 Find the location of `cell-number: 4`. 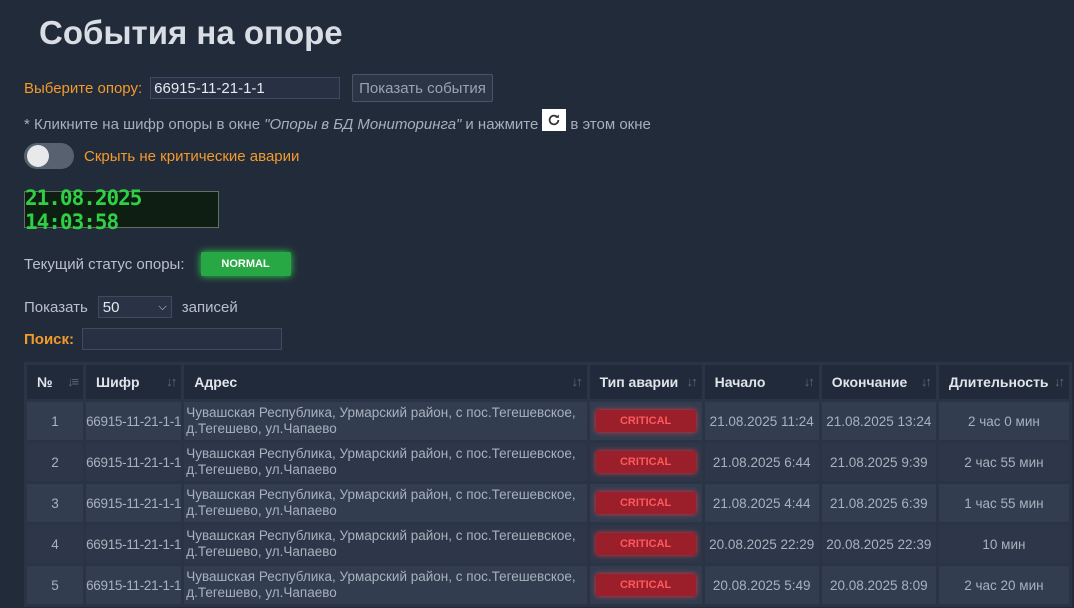

cell-number: 4 is located at coordinates (55, 544).